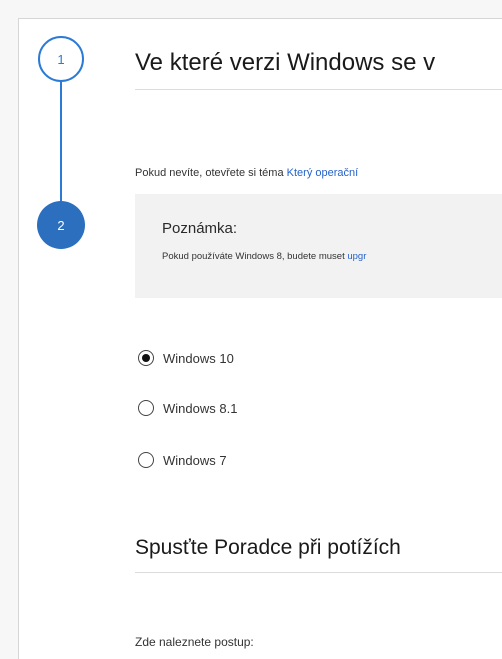 The image size is (502, 659). What do you see at coordinates (61, 225) in the screenshot?
I see `step-2-indicator: 2` at bounding box center [61, 225].